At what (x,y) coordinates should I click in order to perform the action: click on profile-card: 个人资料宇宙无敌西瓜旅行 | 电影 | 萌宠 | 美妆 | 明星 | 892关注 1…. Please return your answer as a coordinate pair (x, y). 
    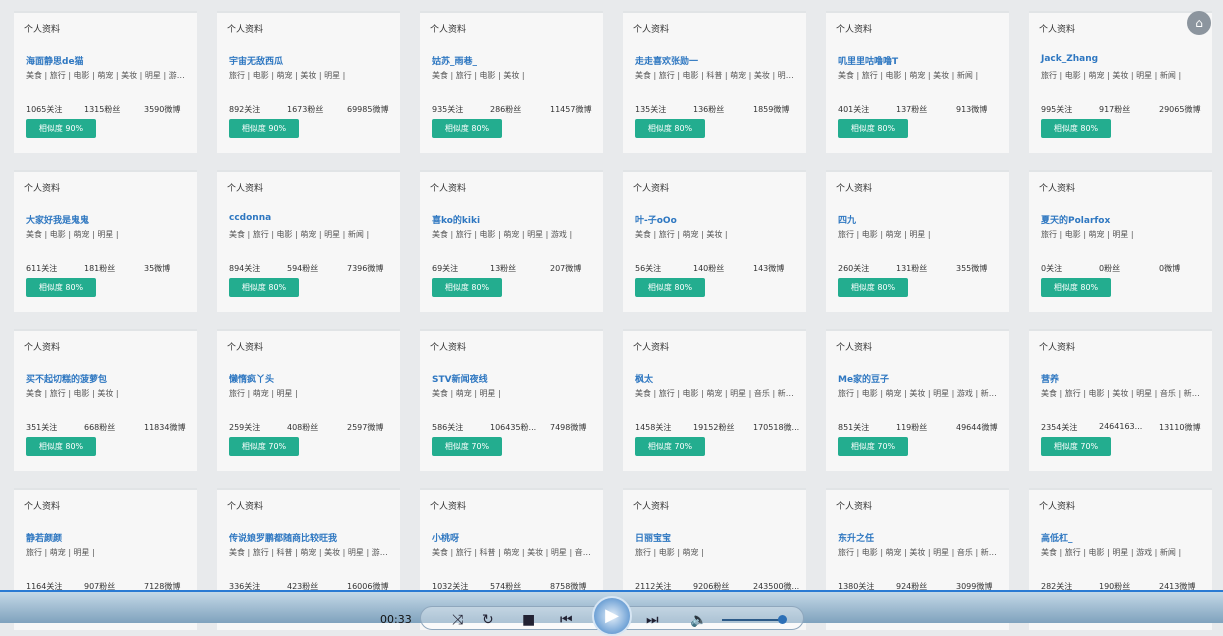
    Looking at the image, I should click on (308, 82).